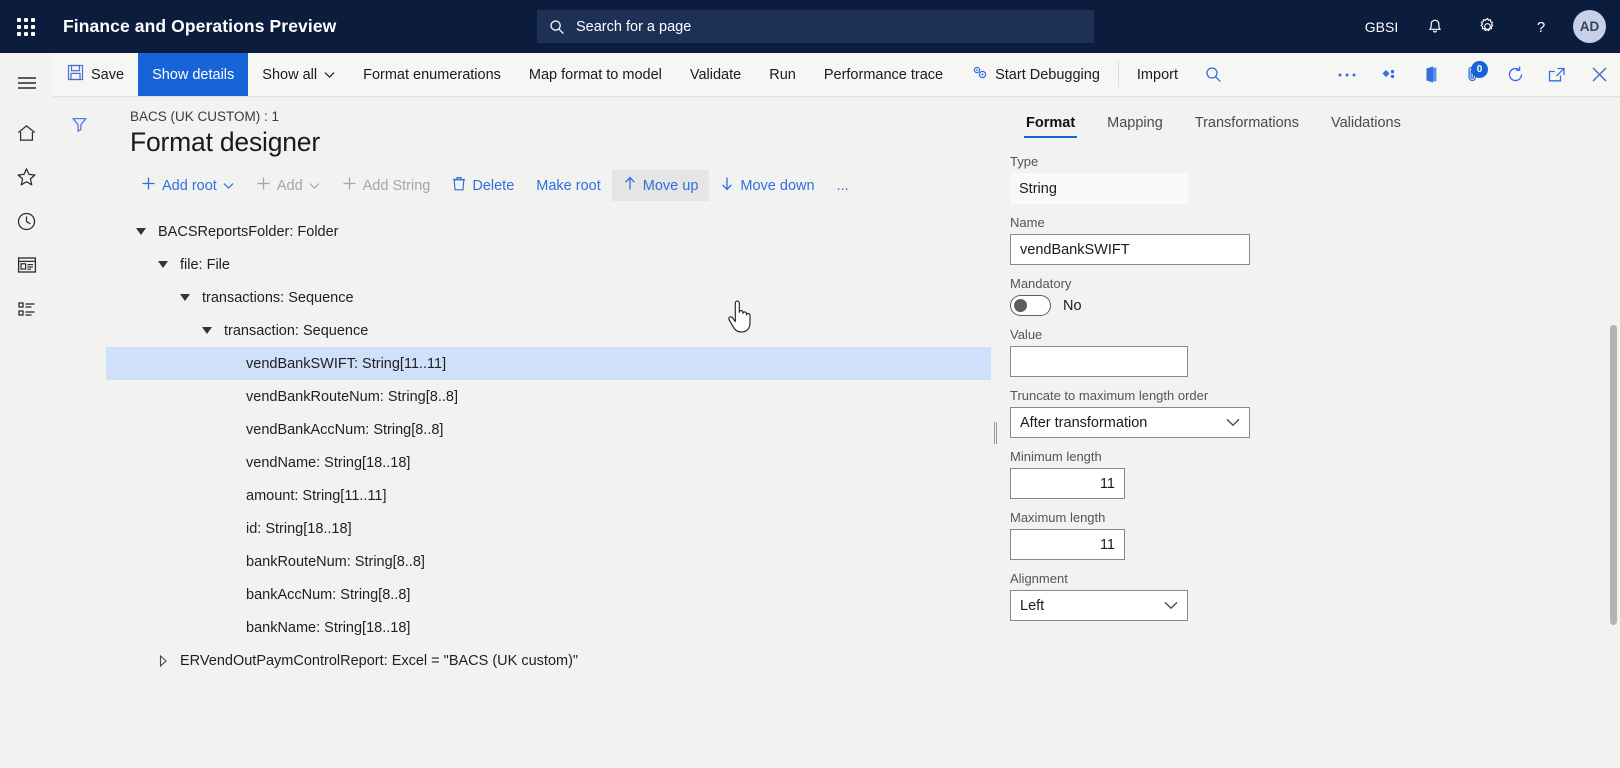 The image size is (1620, 768). What do you see at coordinates (328, 462) in the screenshot?
I see `tree-row-label: vendName: String[18..18]` at bounding box center [328, 462].